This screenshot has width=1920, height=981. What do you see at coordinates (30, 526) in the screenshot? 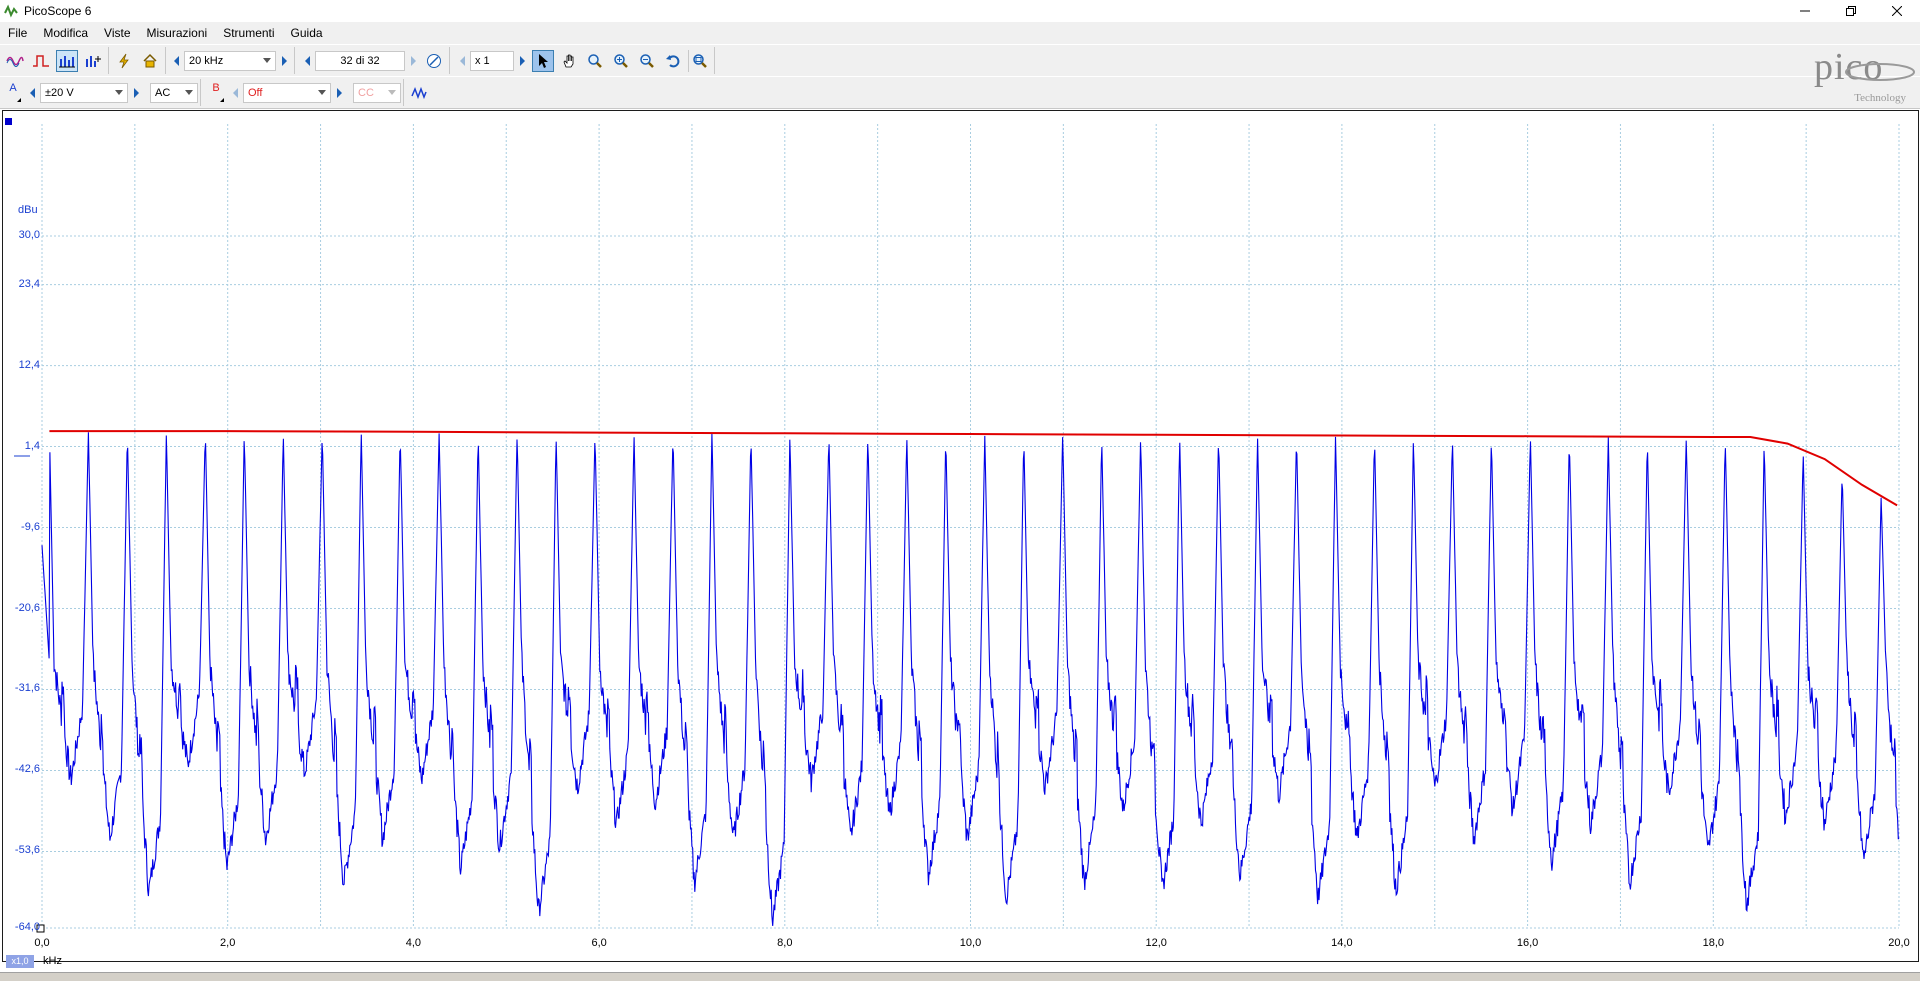
I see `y-tick-label: -9,6` at bounding box center [30, 526].